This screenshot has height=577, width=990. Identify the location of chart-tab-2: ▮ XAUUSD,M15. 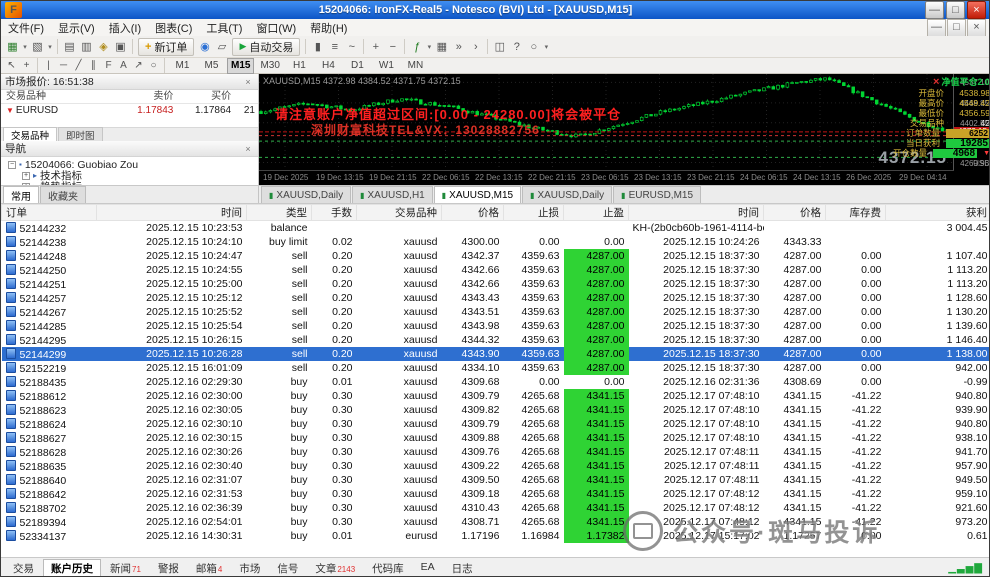
(477, 194).